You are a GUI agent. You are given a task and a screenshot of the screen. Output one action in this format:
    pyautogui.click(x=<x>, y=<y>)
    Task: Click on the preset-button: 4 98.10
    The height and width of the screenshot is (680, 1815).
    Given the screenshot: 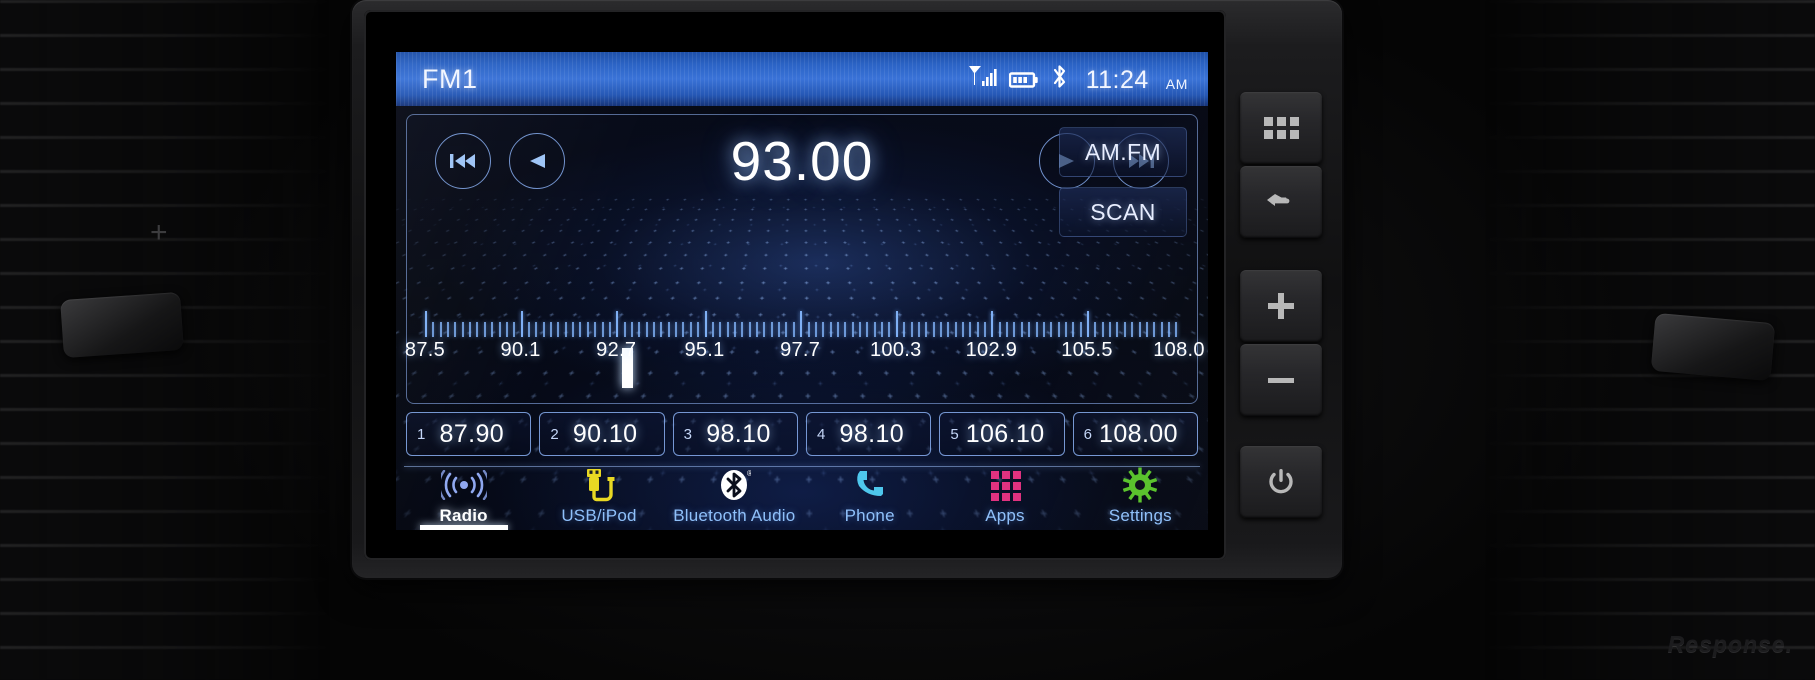 What is the action you would take?
    pyautogui.click(x=868, y=434)
    